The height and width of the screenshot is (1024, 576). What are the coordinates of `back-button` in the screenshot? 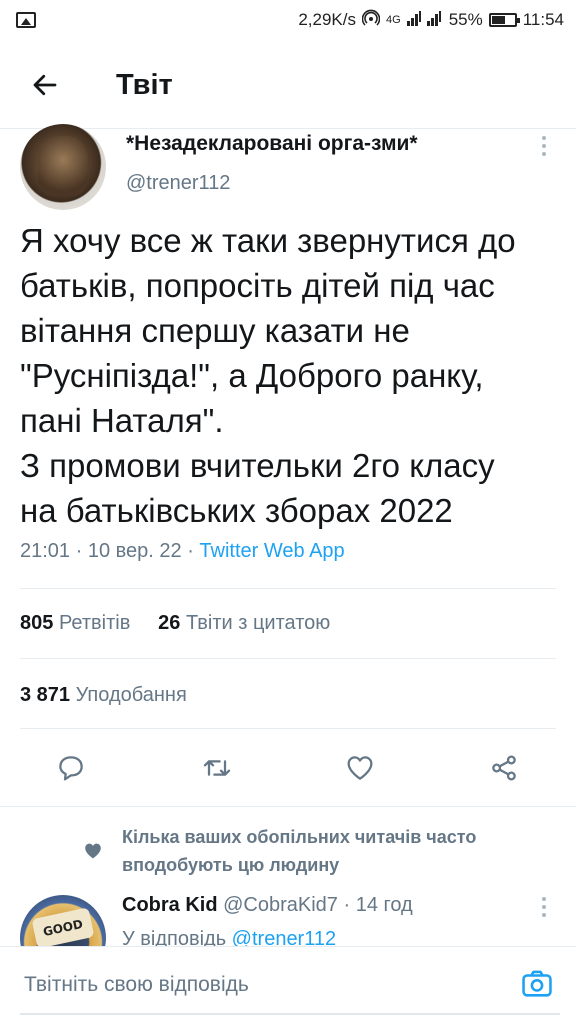 It's located at (45, 85).